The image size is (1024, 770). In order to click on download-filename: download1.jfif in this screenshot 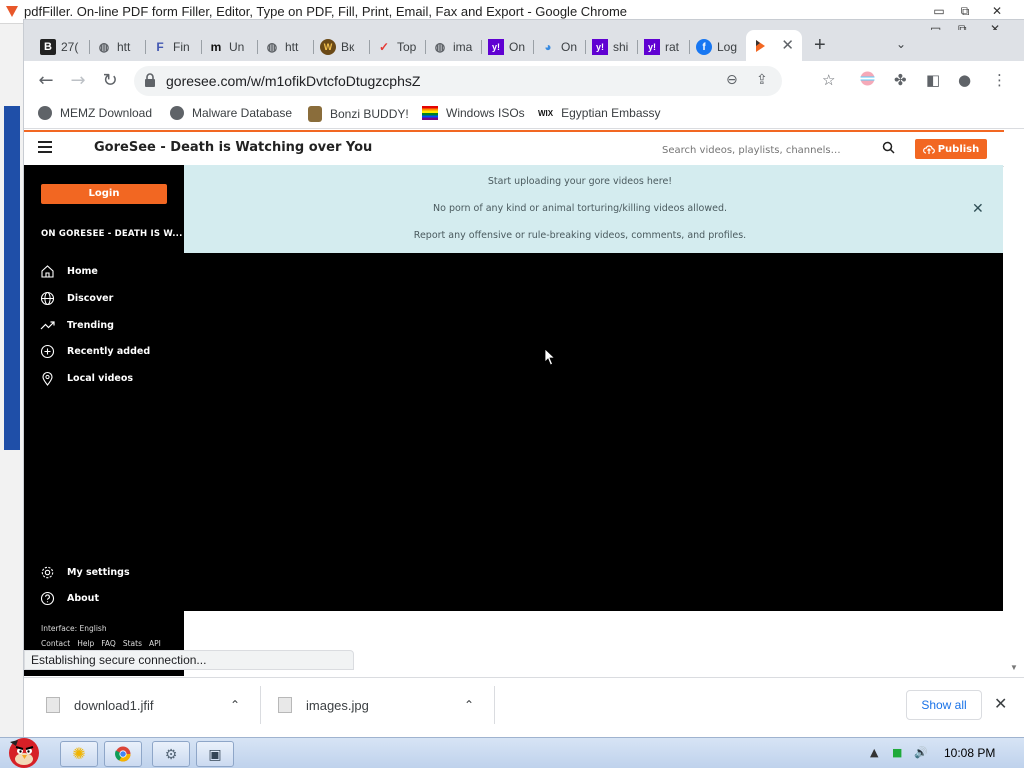, I will do `click(114, 705)`.